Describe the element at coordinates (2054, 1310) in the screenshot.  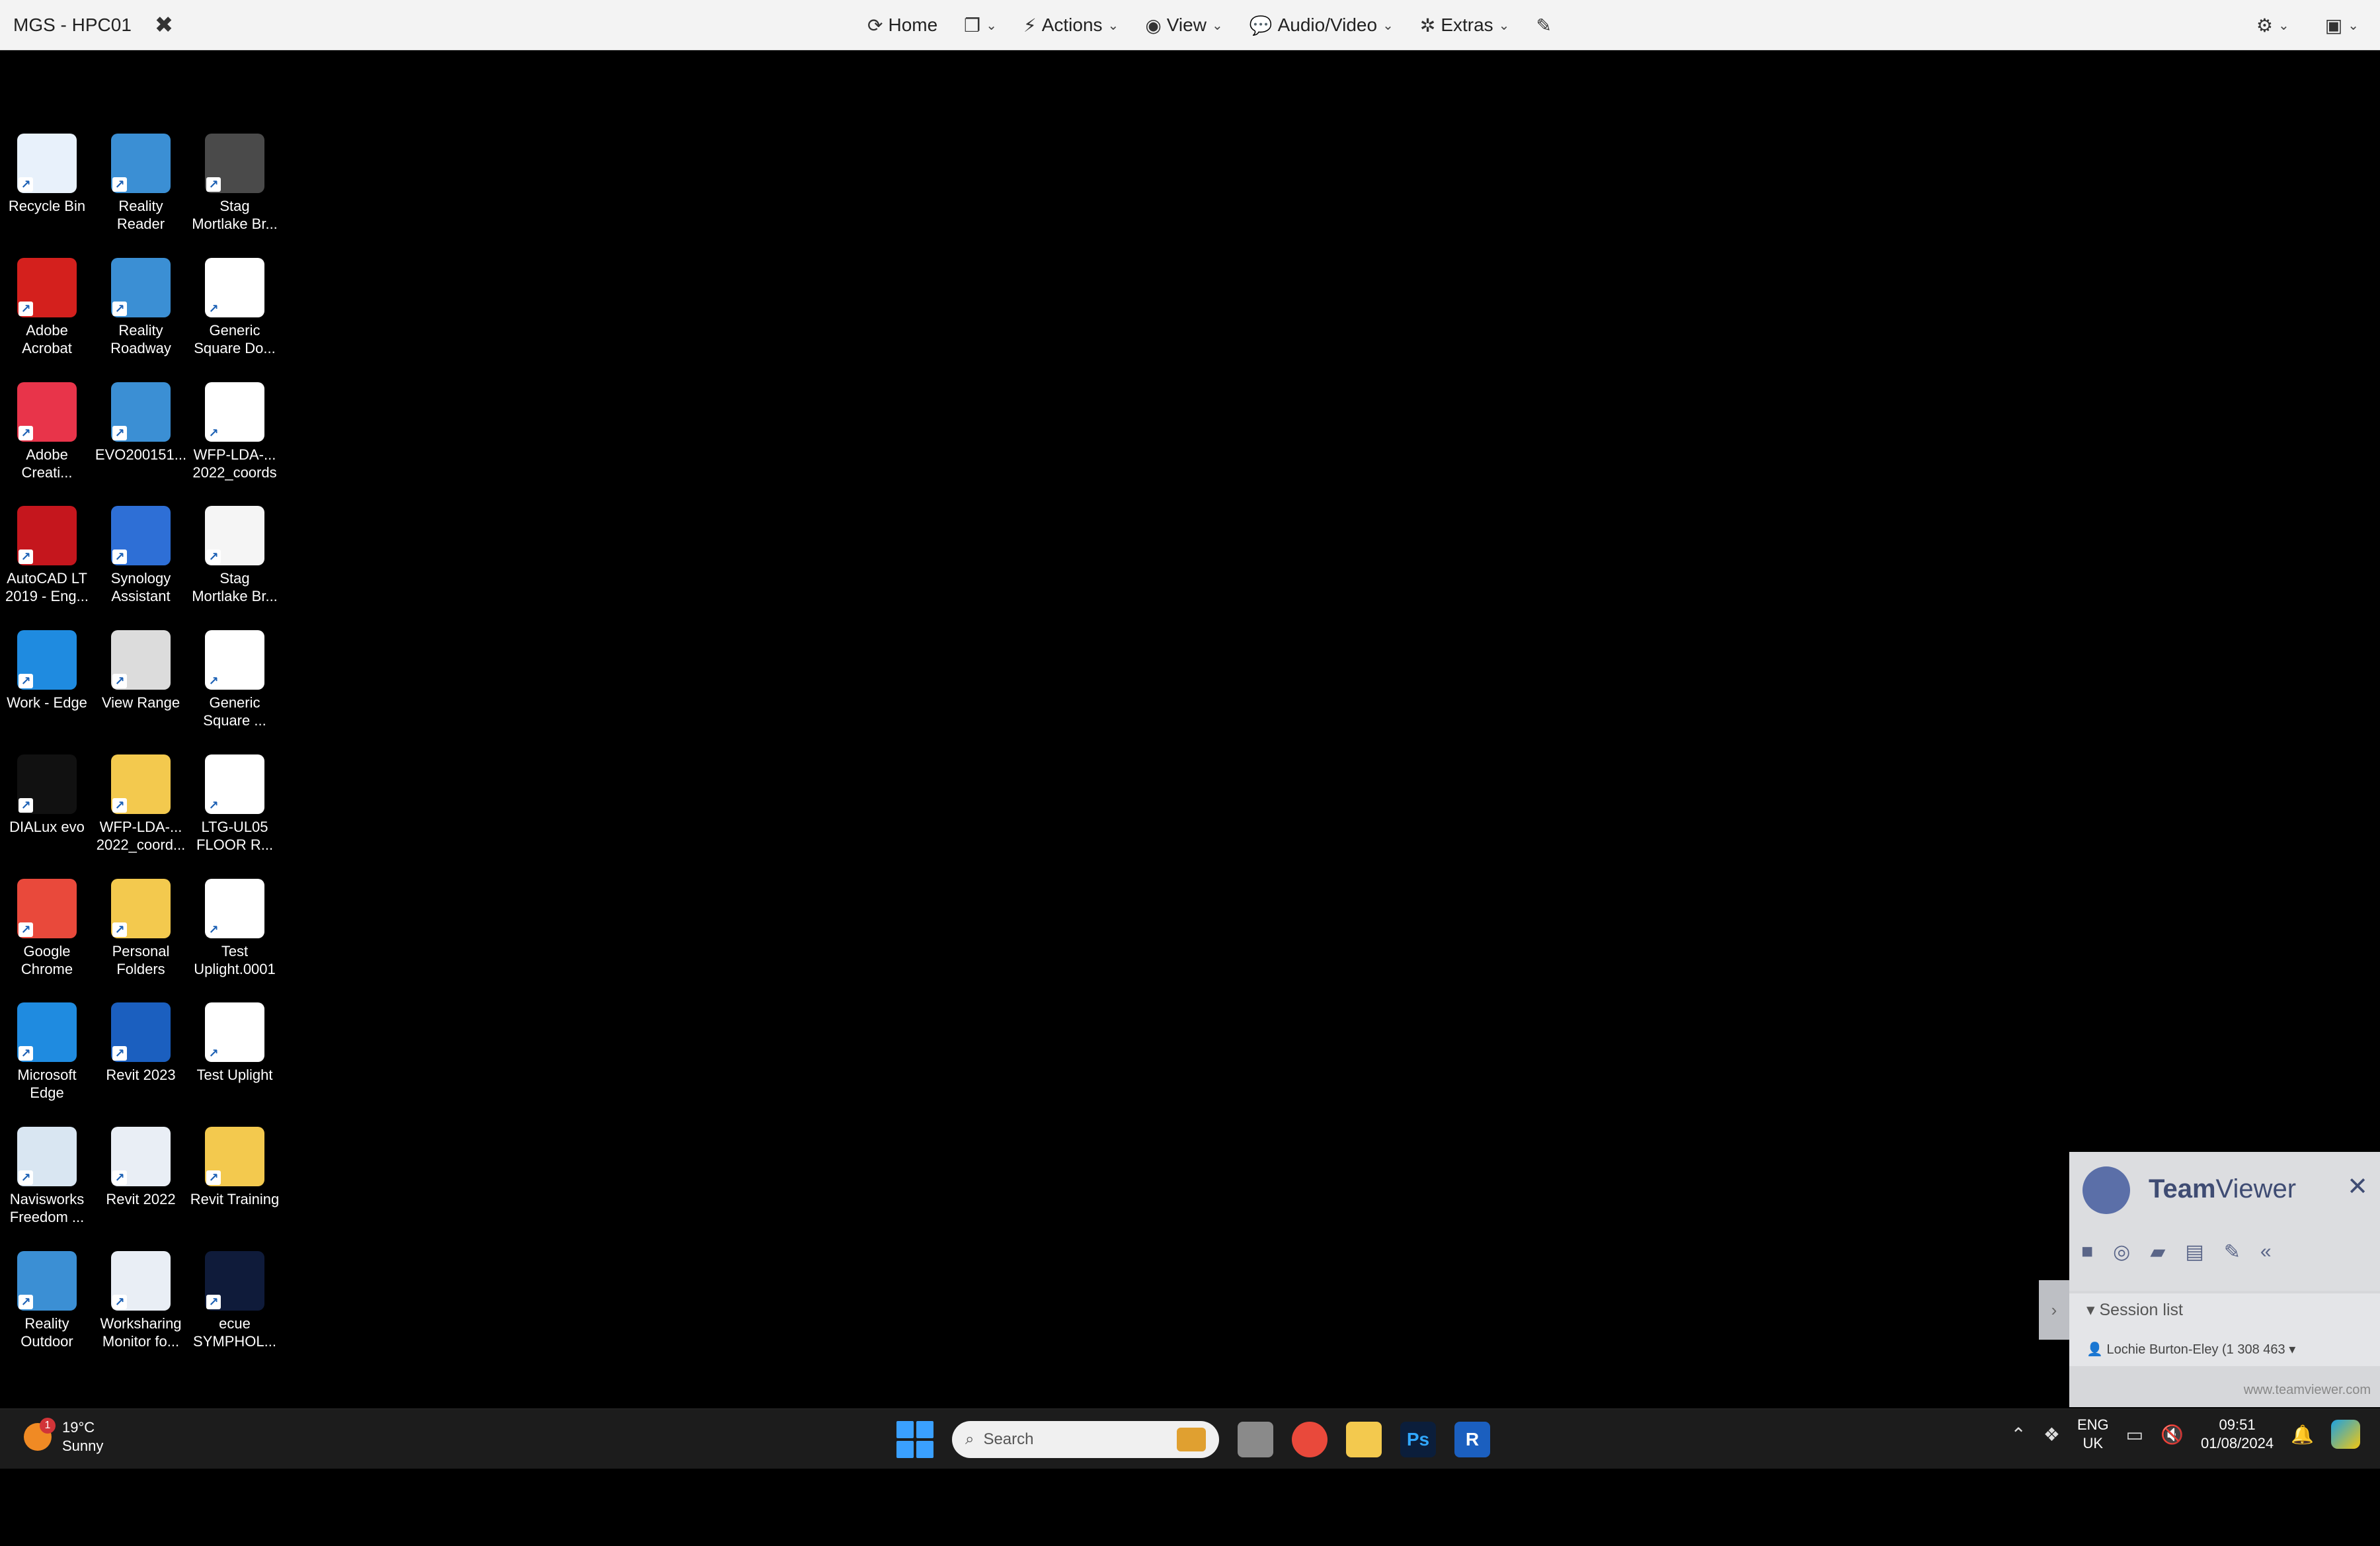
I see `expand-panel-button: ›` at that location.